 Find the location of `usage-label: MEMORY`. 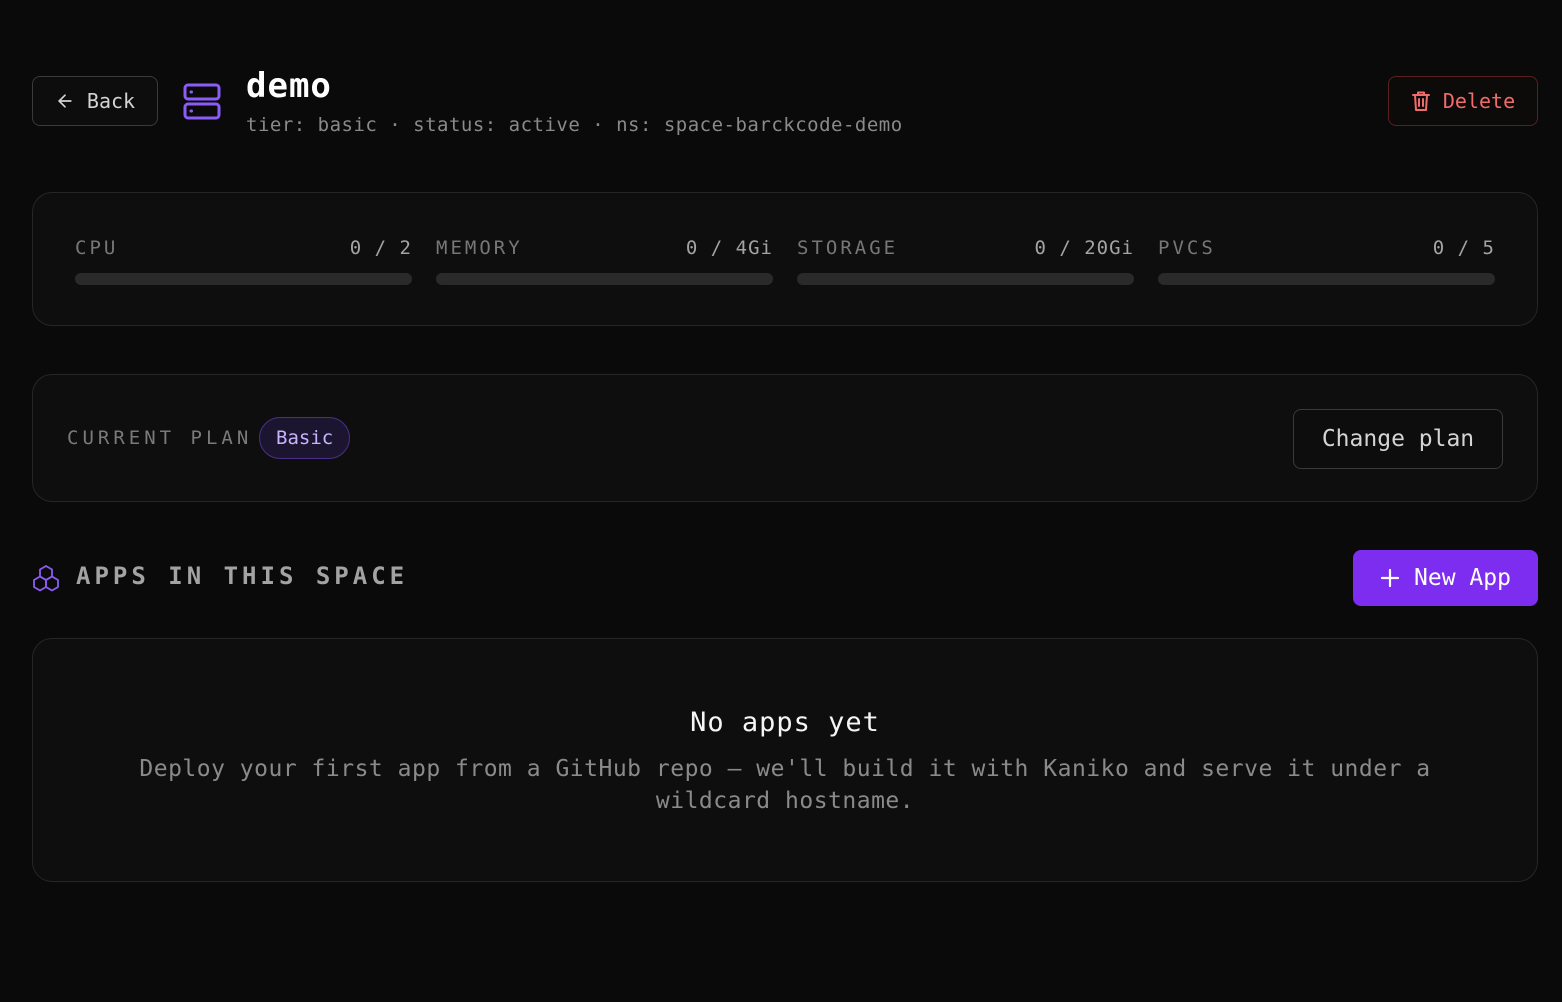

usage-label: MEMORY is located at coordinates (479, 248).